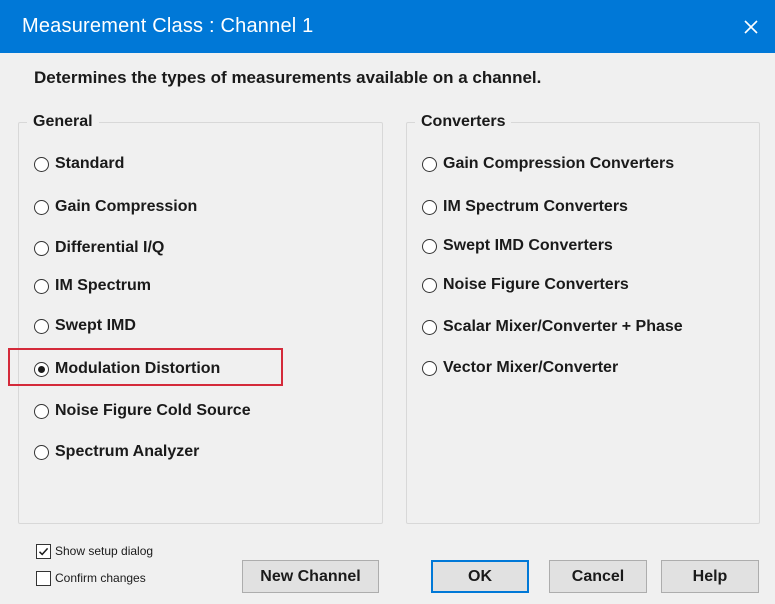 This screenshot has height=604, width=775. Describe the element at coordinates (145, 367) in the screenshot. I see `selection-highlight-box` at that location.